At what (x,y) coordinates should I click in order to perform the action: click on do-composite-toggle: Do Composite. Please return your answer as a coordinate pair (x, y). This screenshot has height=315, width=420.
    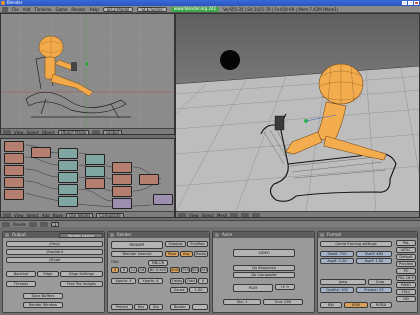
    Looking at the image, I should click on (264, 275).